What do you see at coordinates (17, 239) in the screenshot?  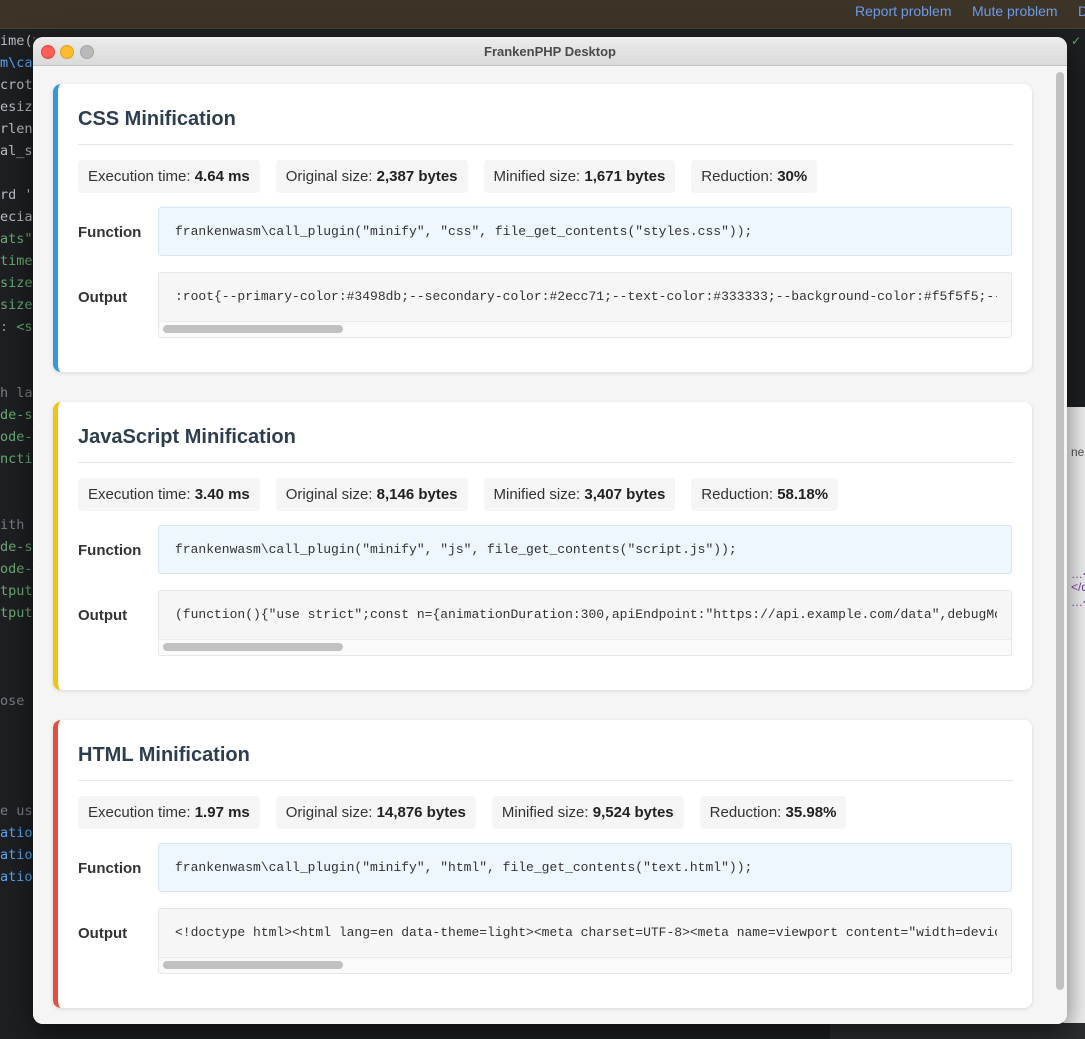 I see `code-line: ats">` at bounding box center [17, 239].